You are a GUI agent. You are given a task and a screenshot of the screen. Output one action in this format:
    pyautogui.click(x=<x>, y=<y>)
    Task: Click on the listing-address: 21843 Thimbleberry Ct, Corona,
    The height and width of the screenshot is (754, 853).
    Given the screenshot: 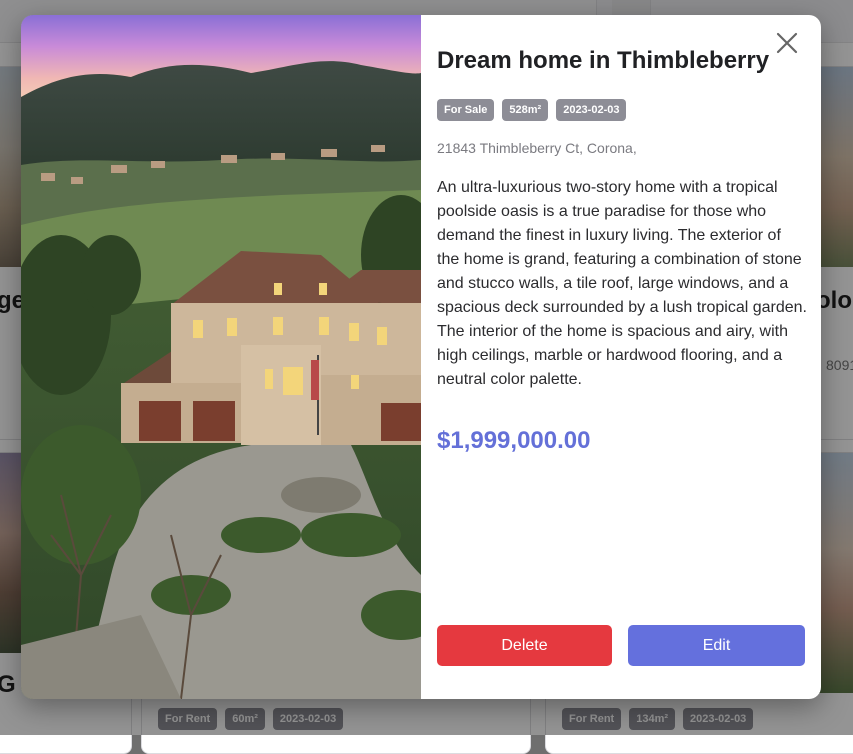 What is the action you would take?
    pyautogui.click(x=537, y=148)
    